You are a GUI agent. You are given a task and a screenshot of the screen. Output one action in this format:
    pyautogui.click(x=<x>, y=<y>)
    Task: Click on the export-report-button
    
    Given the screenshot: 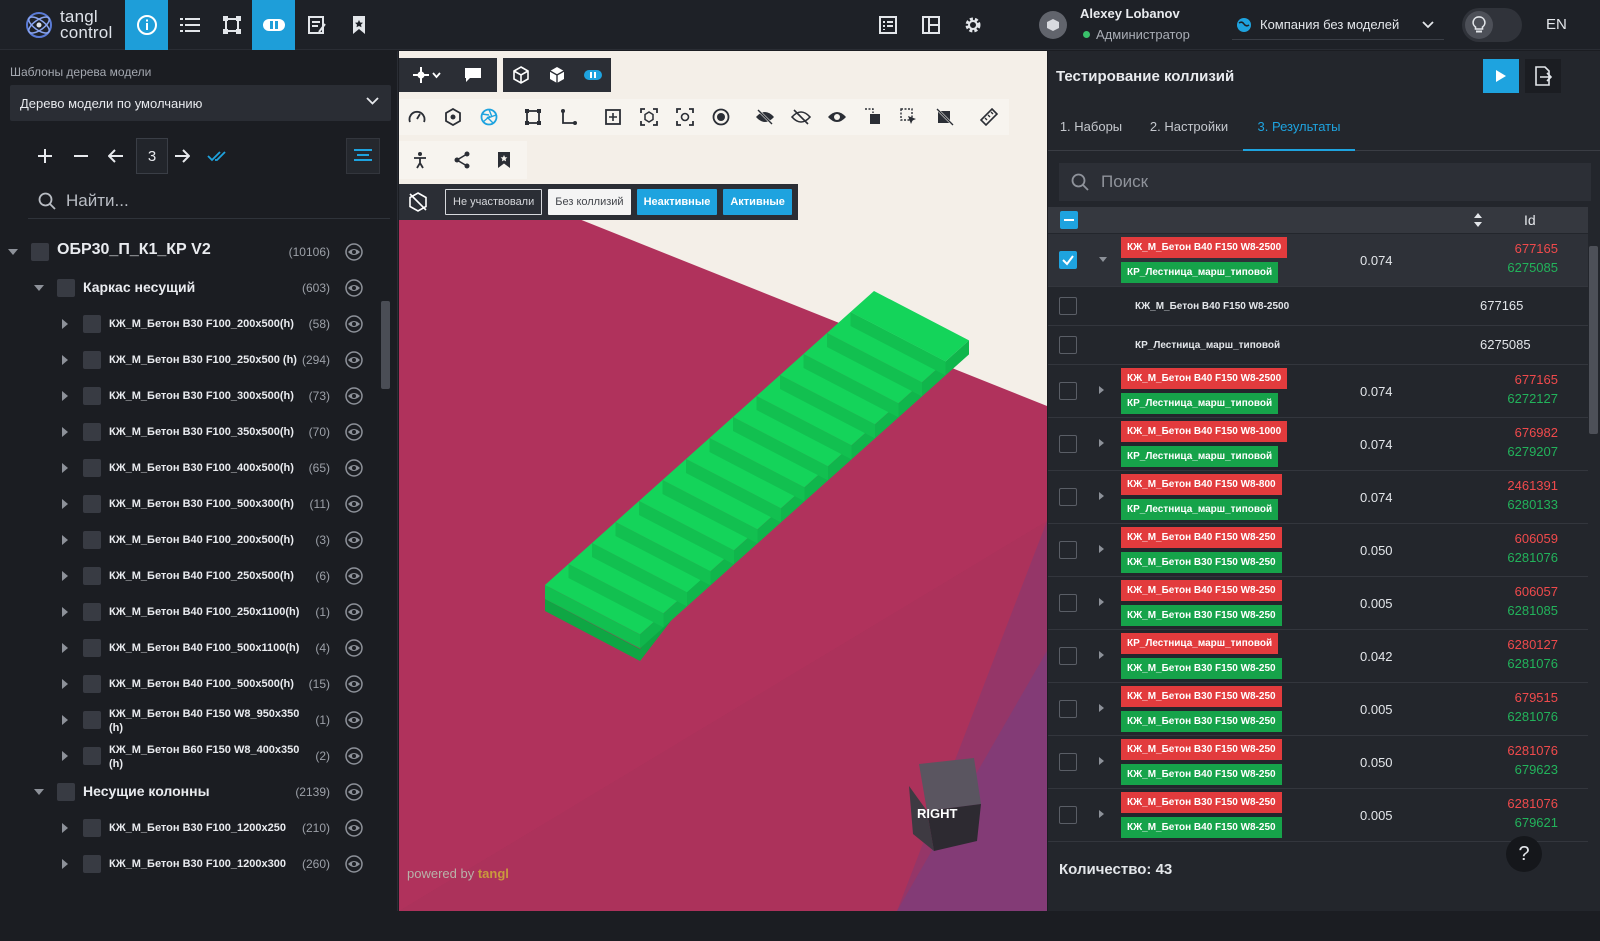 What is the action you would take?
    pyautogui.click(x=1543, y=76)
    